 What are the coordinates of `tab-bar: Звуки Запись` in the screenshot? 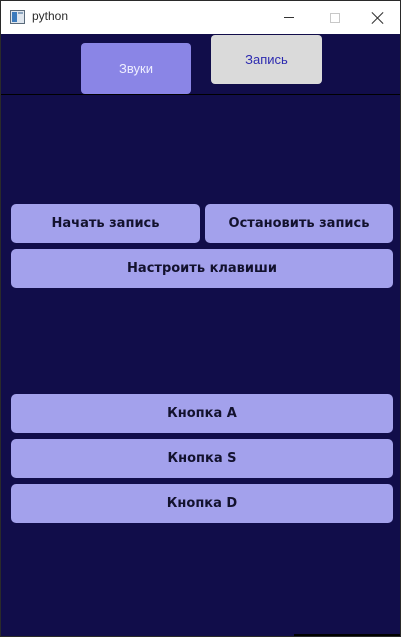 It's located at (200, 64).